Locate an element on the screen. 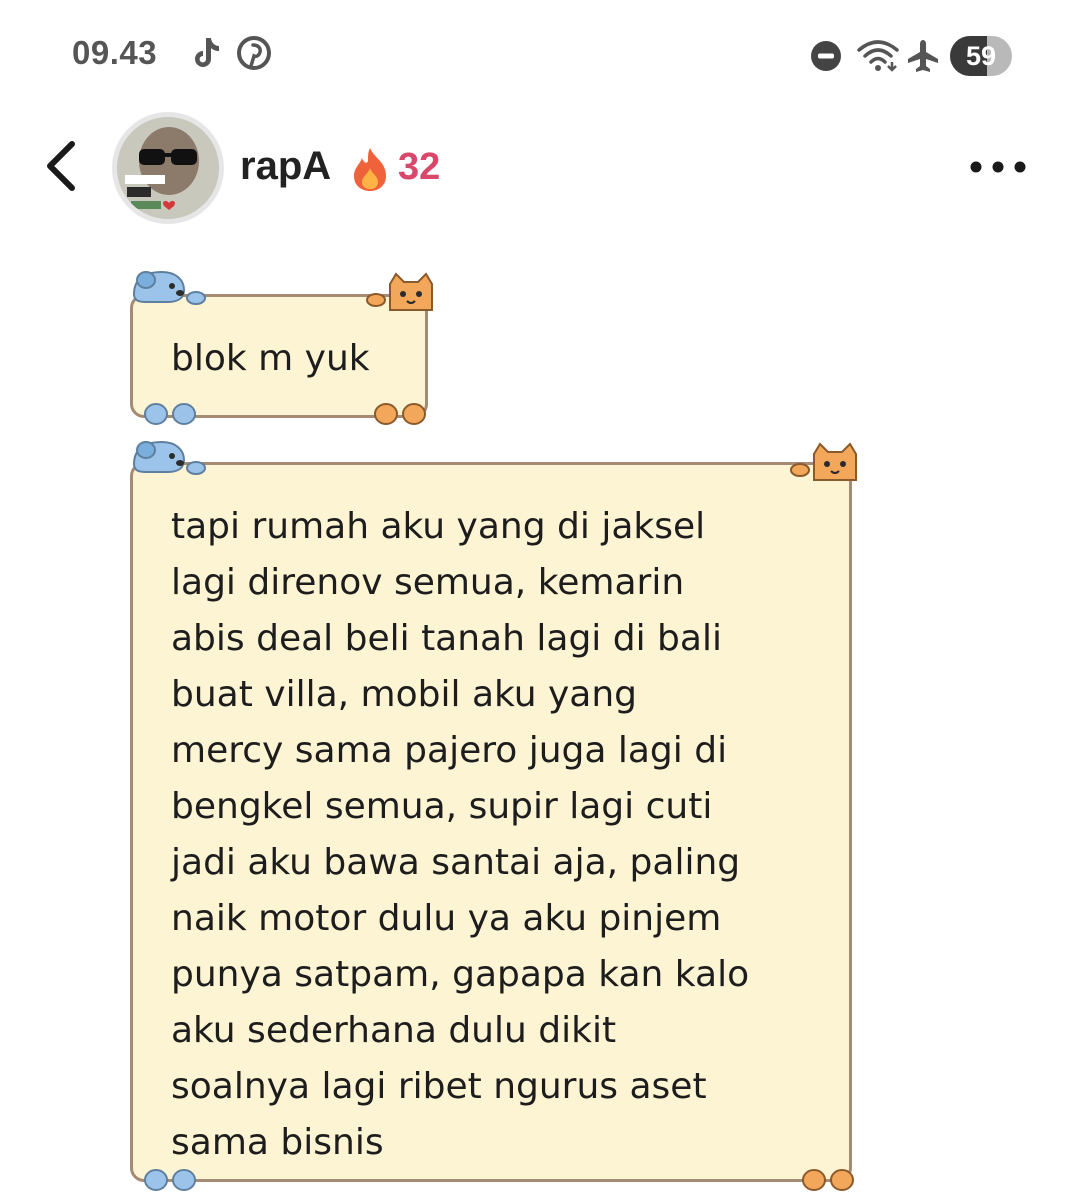  wifi-icon is located at coordinates (878, 56).